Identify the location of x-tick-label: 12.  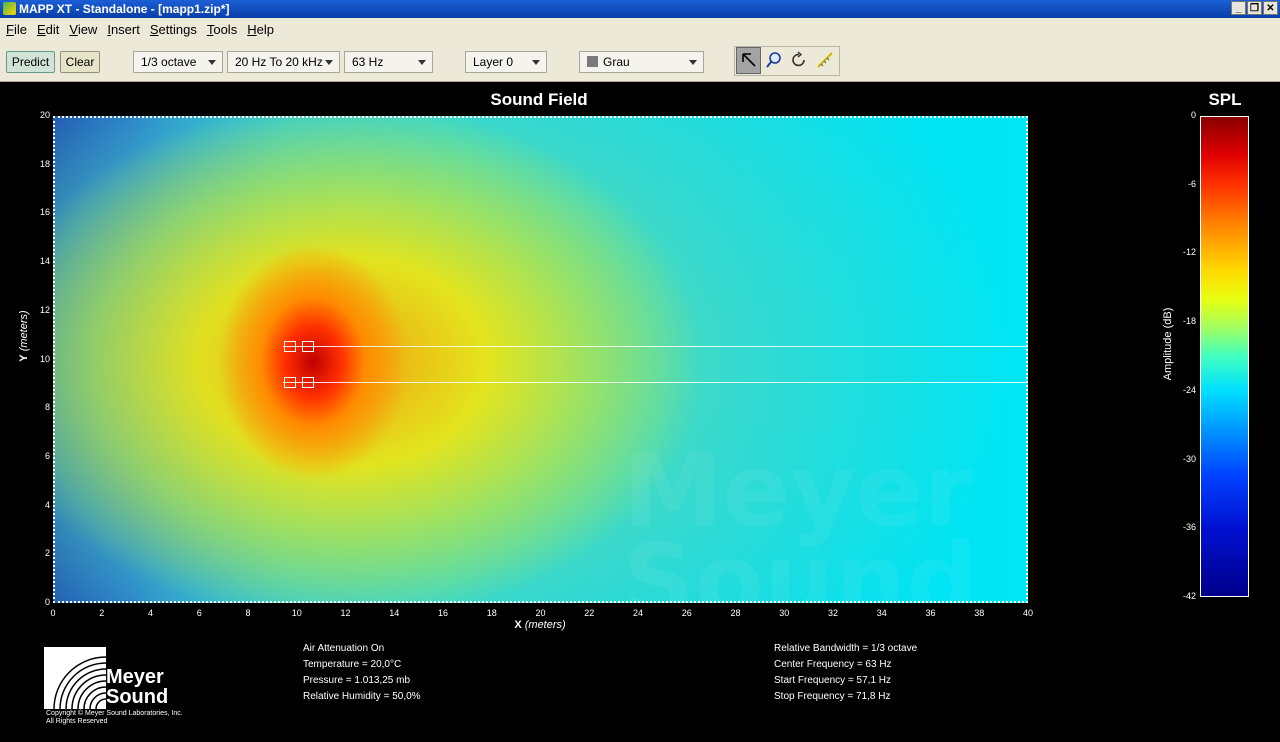
(345, 613).